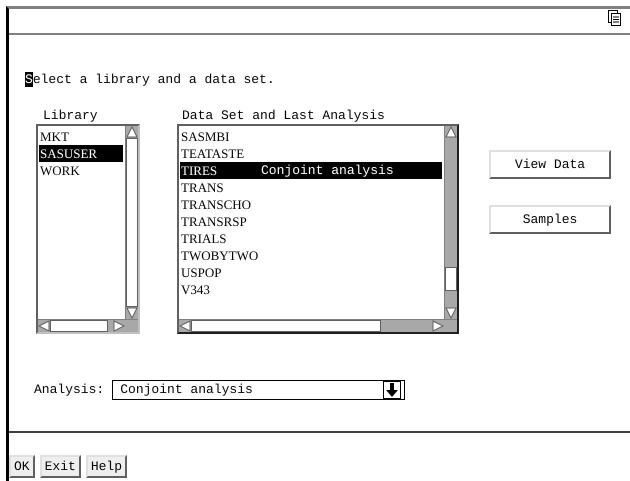  I want to click on side-button: View Data, so click(550, 164).